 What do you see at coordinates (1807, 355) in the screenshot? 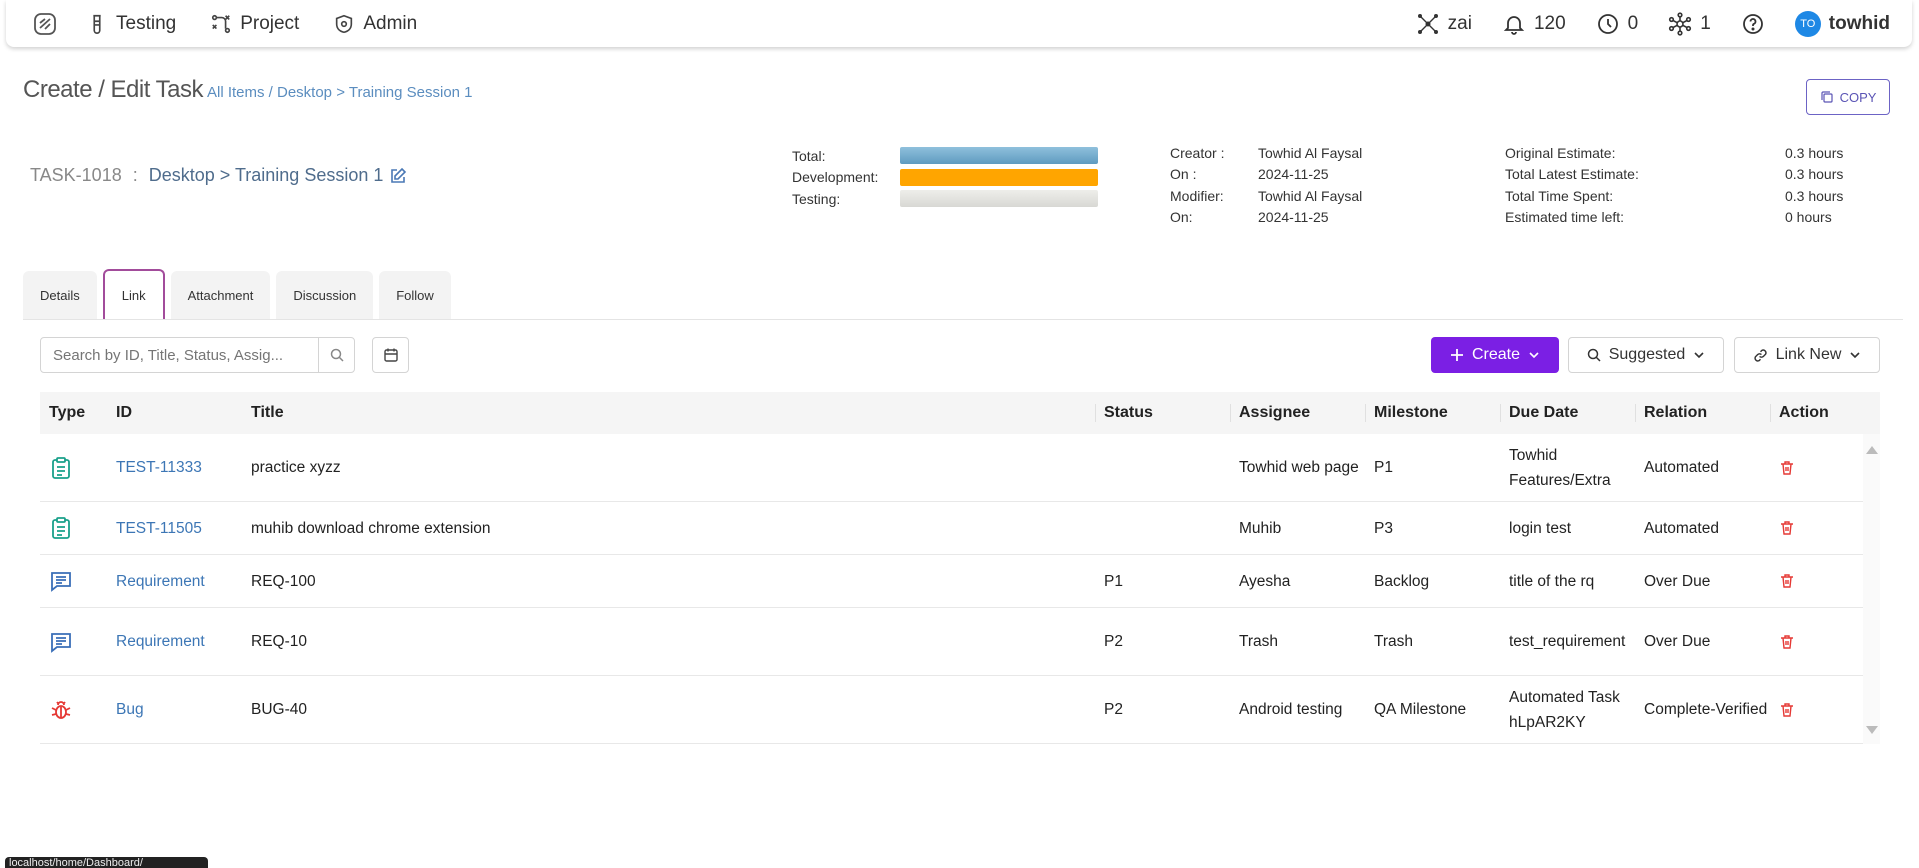
I see `link-new-button: Link New` at bounding box center [1807, 355].